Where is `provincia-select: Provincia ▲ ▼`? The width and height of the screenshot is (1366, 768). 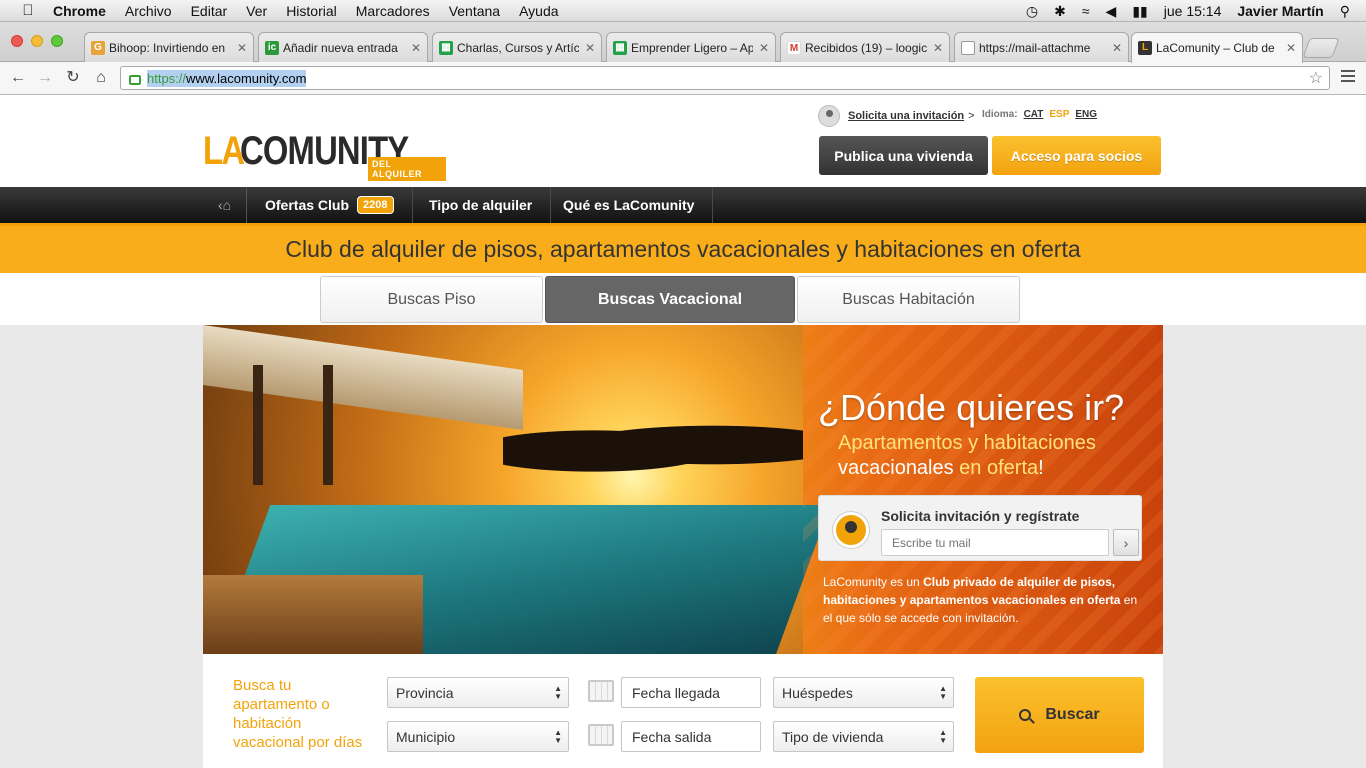
provincia-select: Provincia ▲ ▼ is located at coordinates (478, 692).